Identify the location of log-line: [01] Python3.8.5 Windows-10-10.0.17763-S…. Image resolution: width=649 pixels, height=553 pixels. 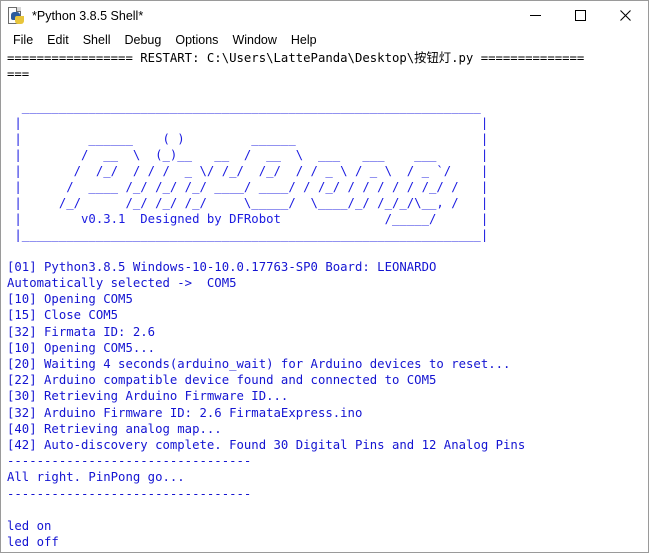
(222, 266).